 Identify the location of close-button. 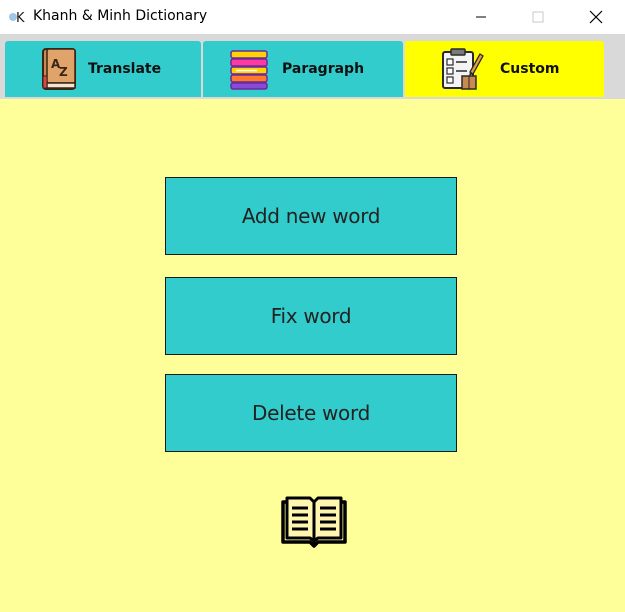
(596, 17).